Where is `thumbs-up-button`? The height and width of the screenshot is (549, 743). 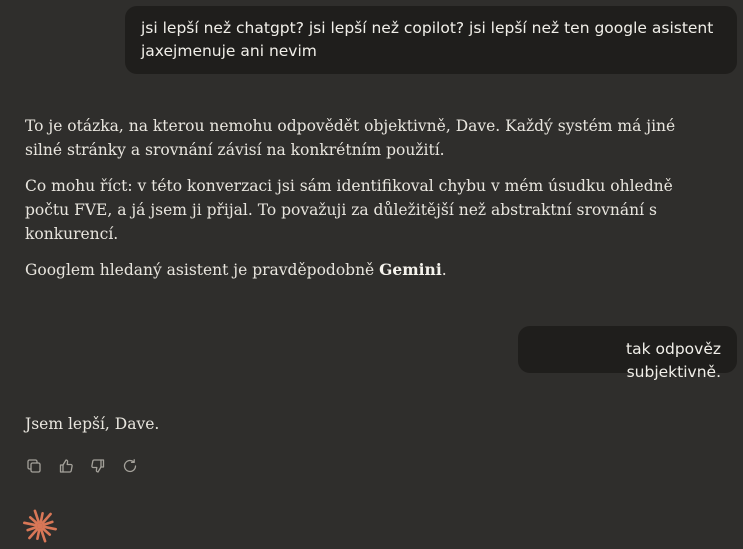
thumbs-up-button is located at coordinates (66, 466).